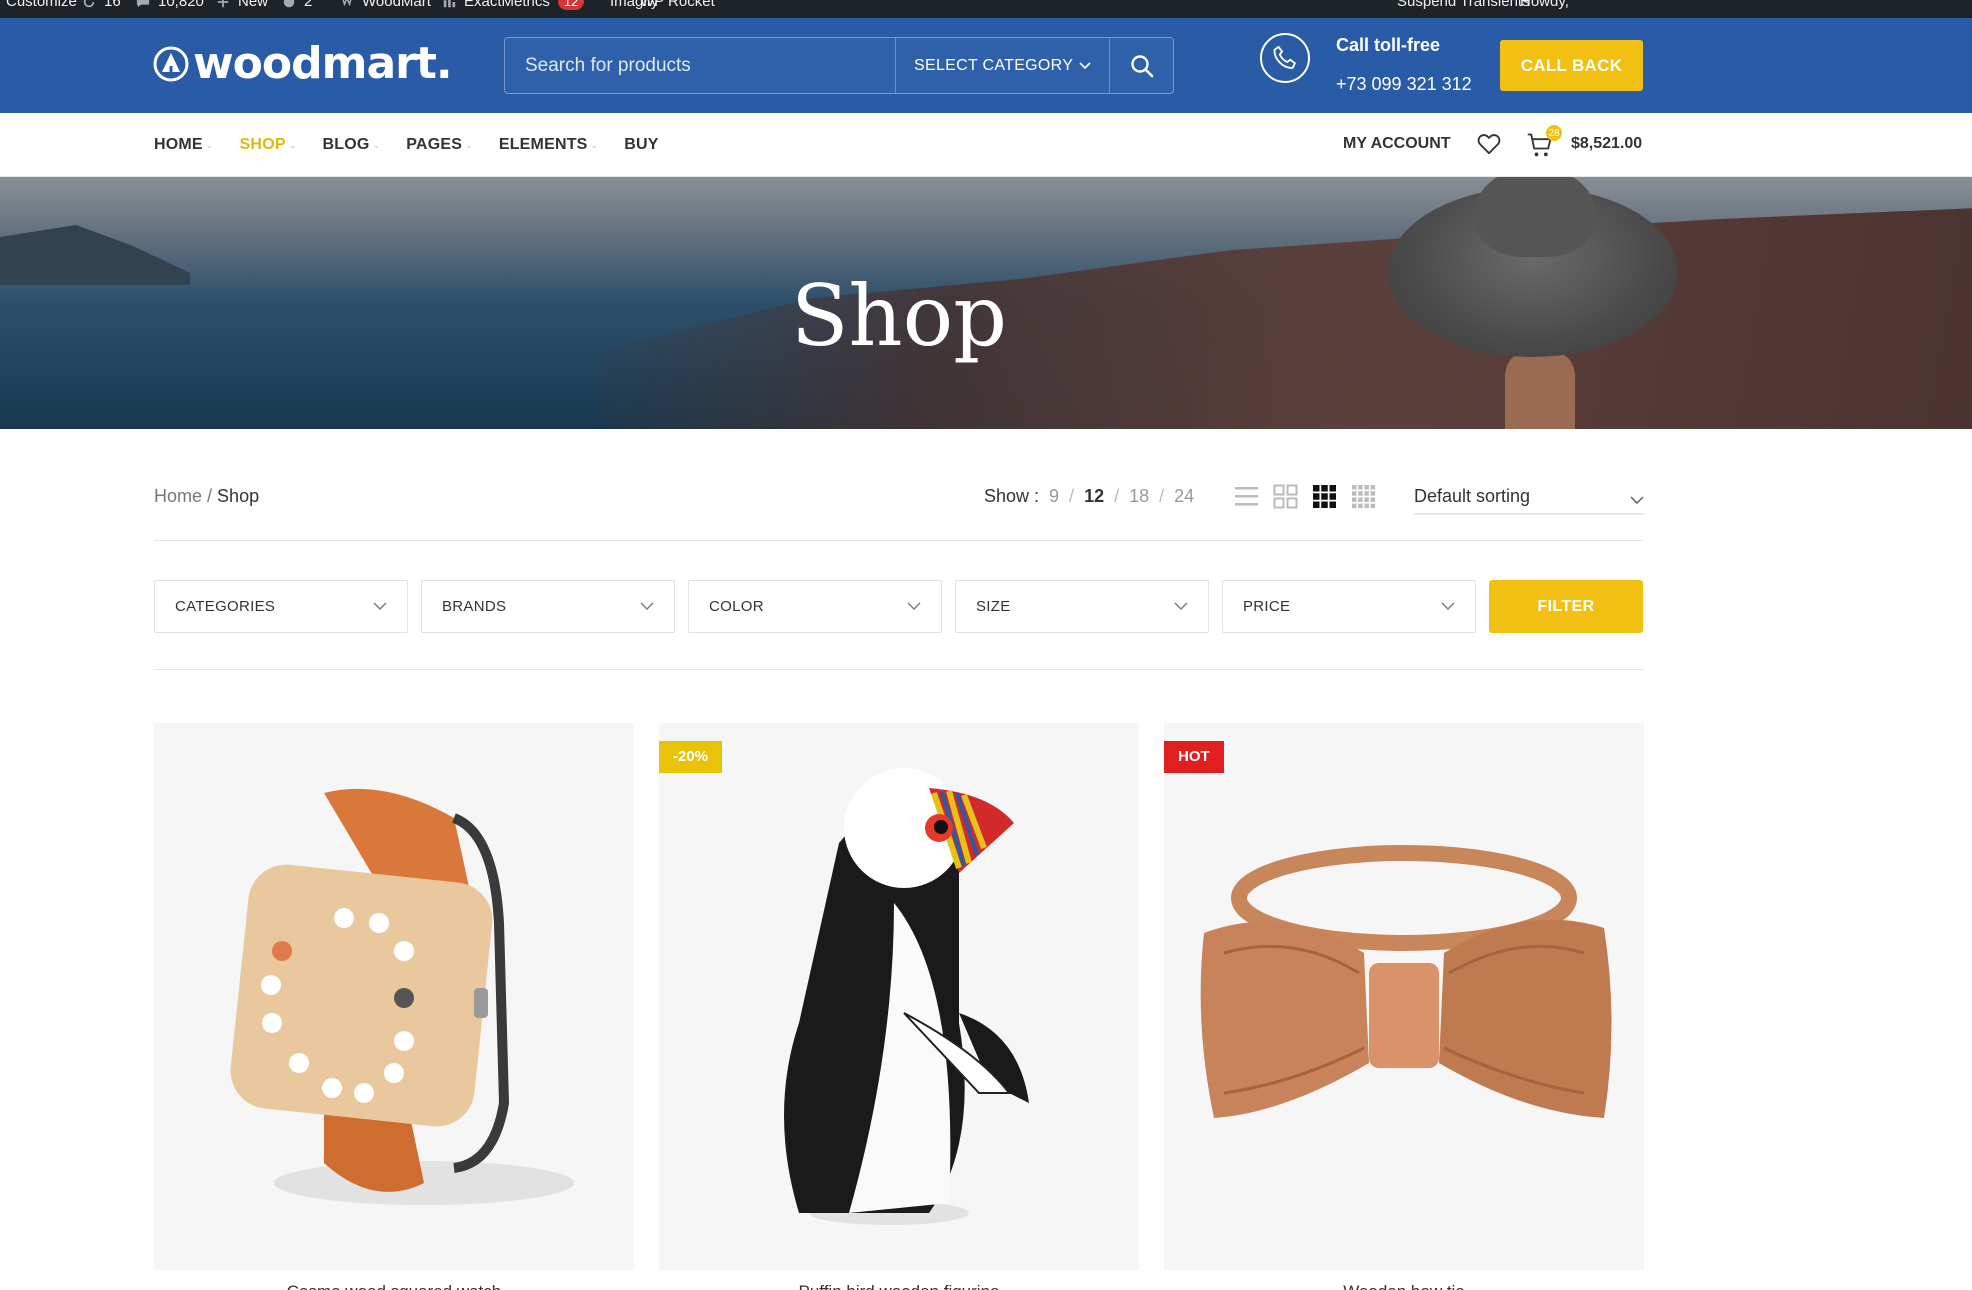 Image resolution: width=1972 pixels, height=1290 pixels. I want to click on notification-badge: 12, so click(571, 5).